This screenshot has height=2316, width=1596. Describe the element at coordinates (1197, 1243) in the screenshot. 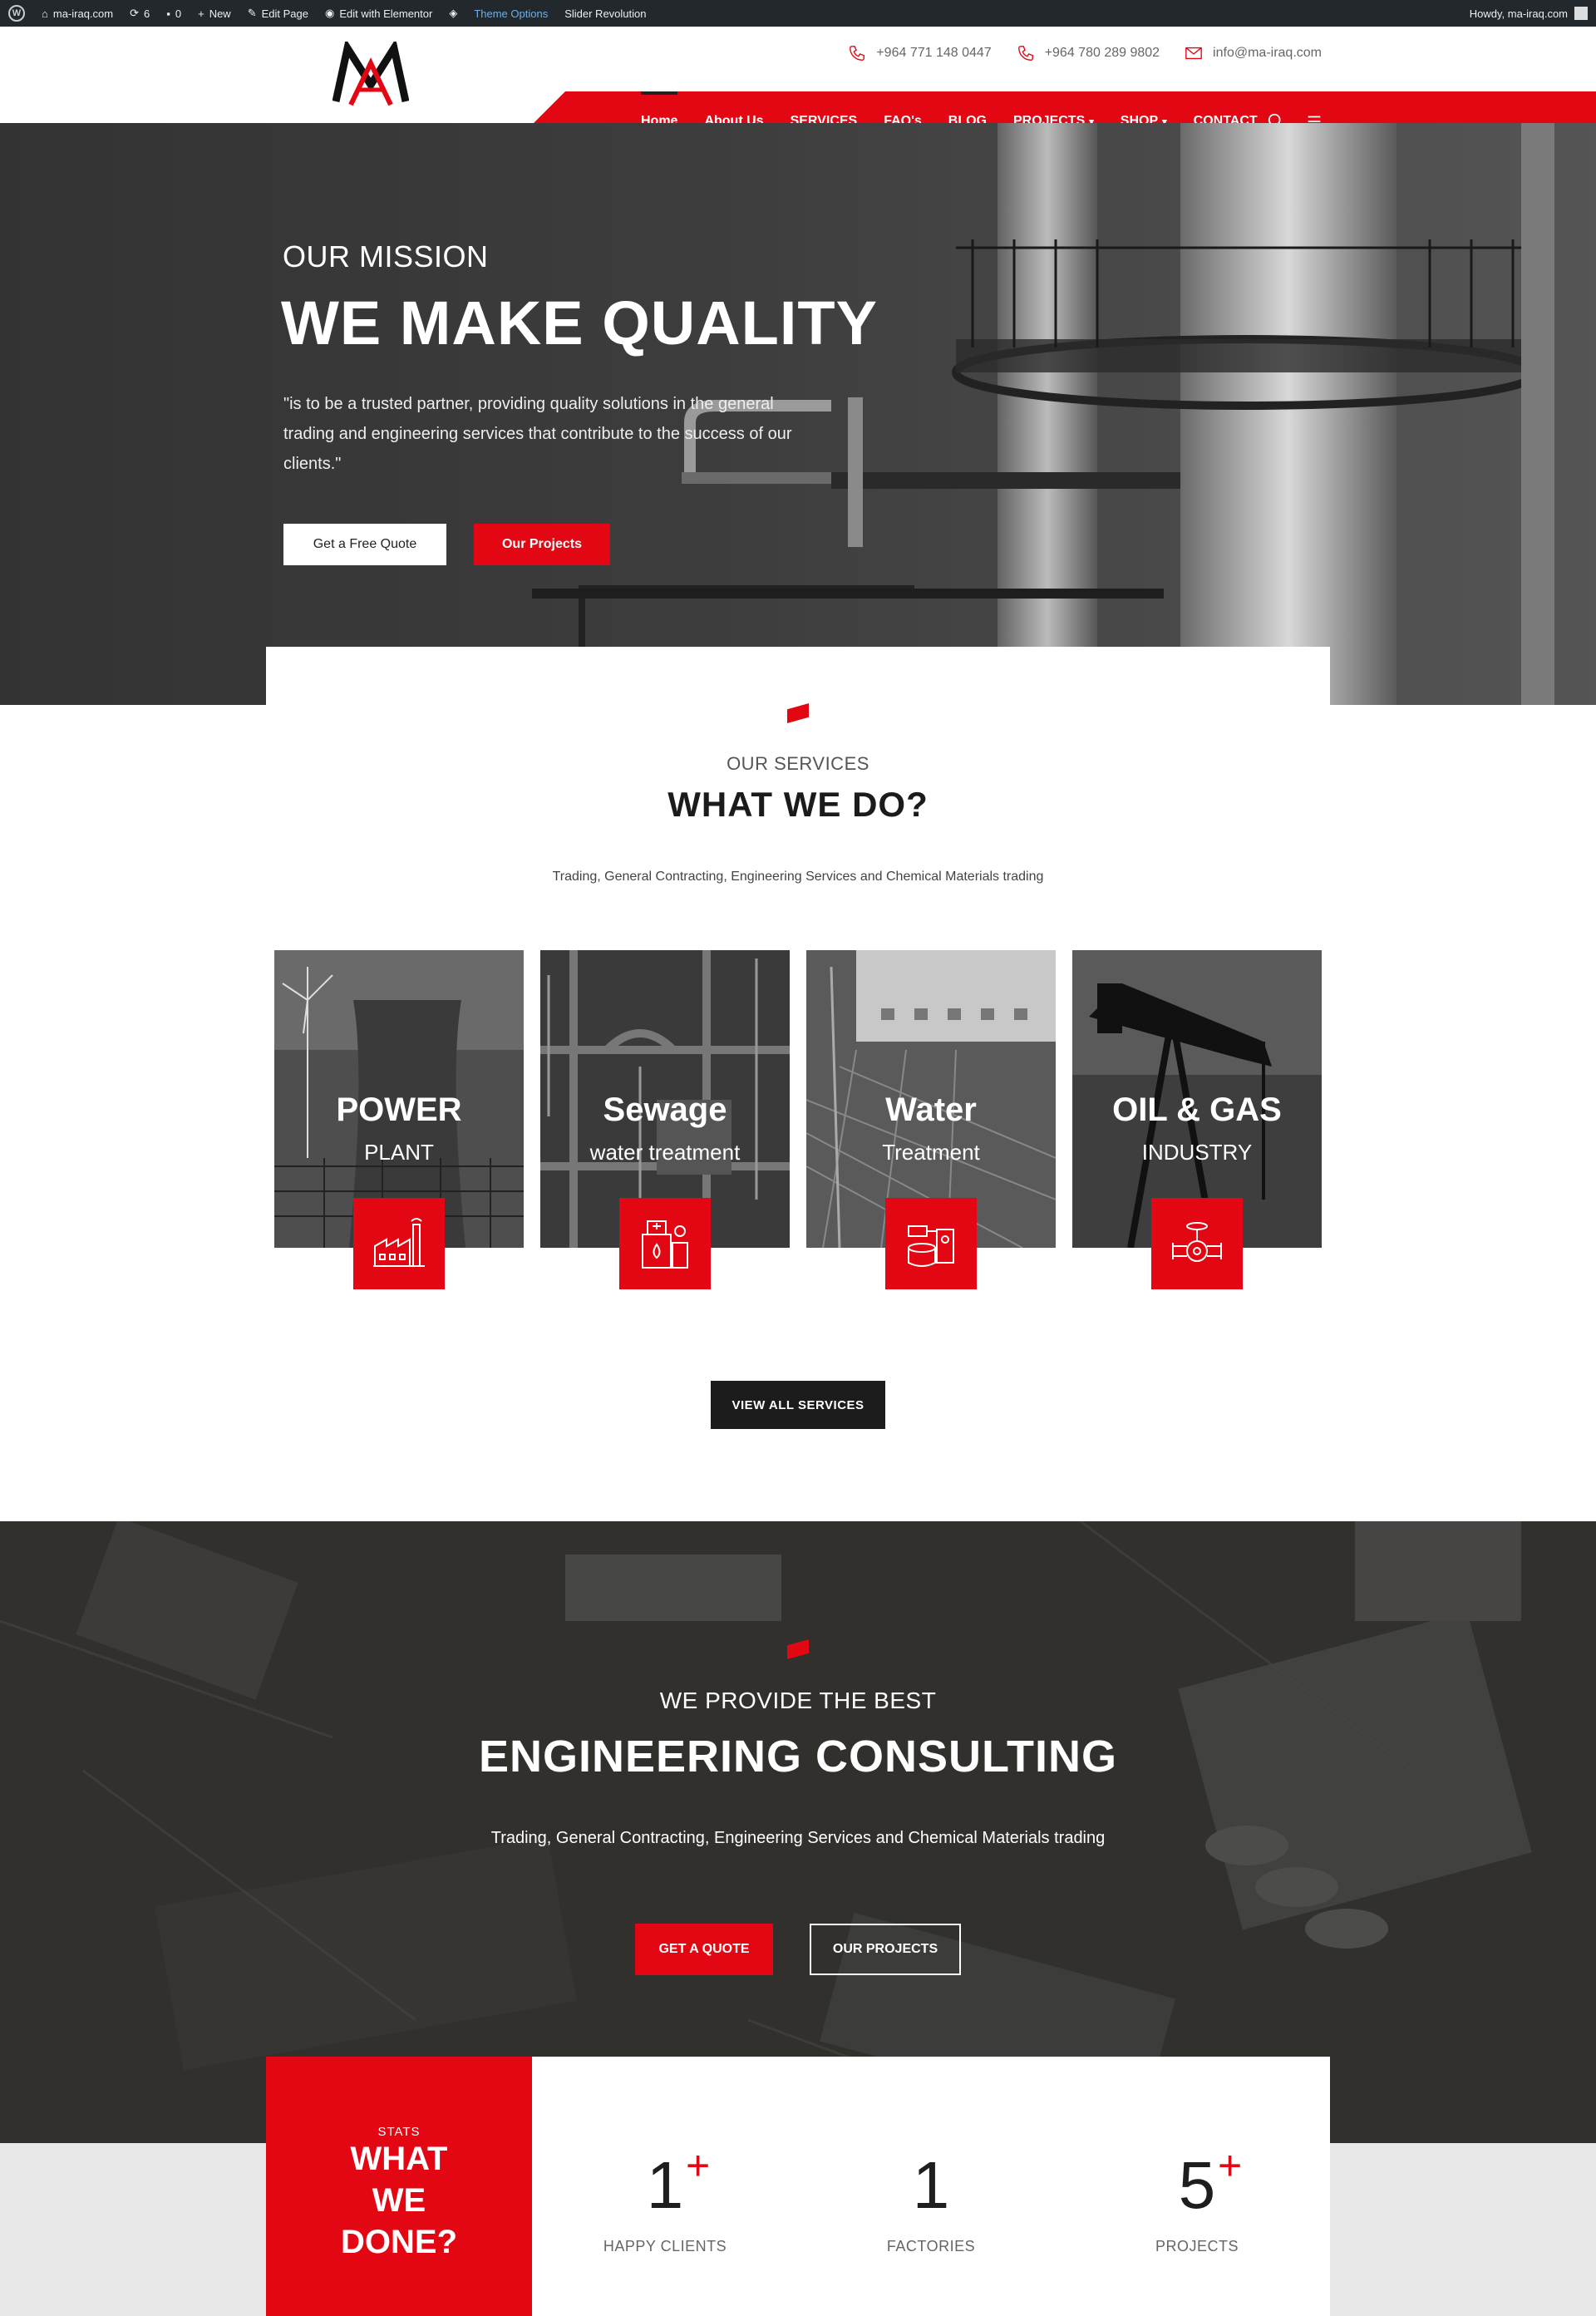

I see `valve-icon` at that location.